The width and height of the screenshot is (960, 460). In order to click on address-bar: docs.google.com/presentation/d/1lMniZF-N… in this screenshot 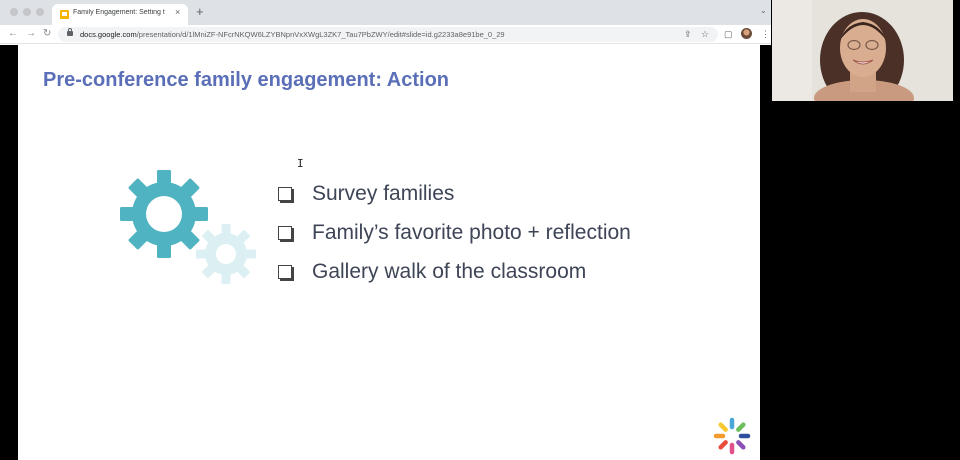, I will do `click(388, 34)`.